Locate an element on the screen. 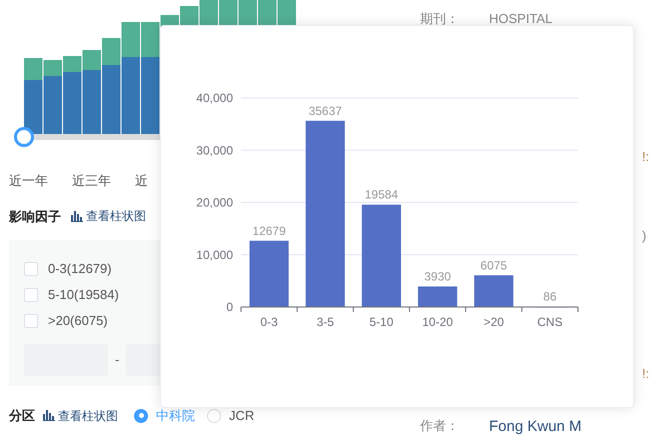  detail-value: HOSPITAL is located at coordinates (520, 19).